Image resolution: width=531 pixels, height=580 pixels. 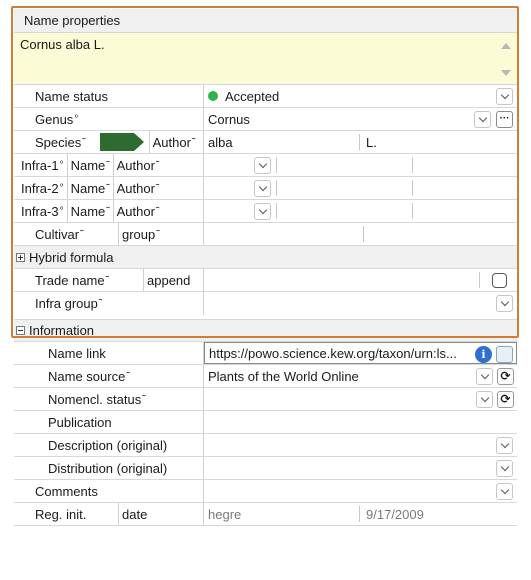 What do you see at coordinates (158, 234) in the screenshot?
I see `cultivar-group-mark: ˜` at bounding box center [158, 234].